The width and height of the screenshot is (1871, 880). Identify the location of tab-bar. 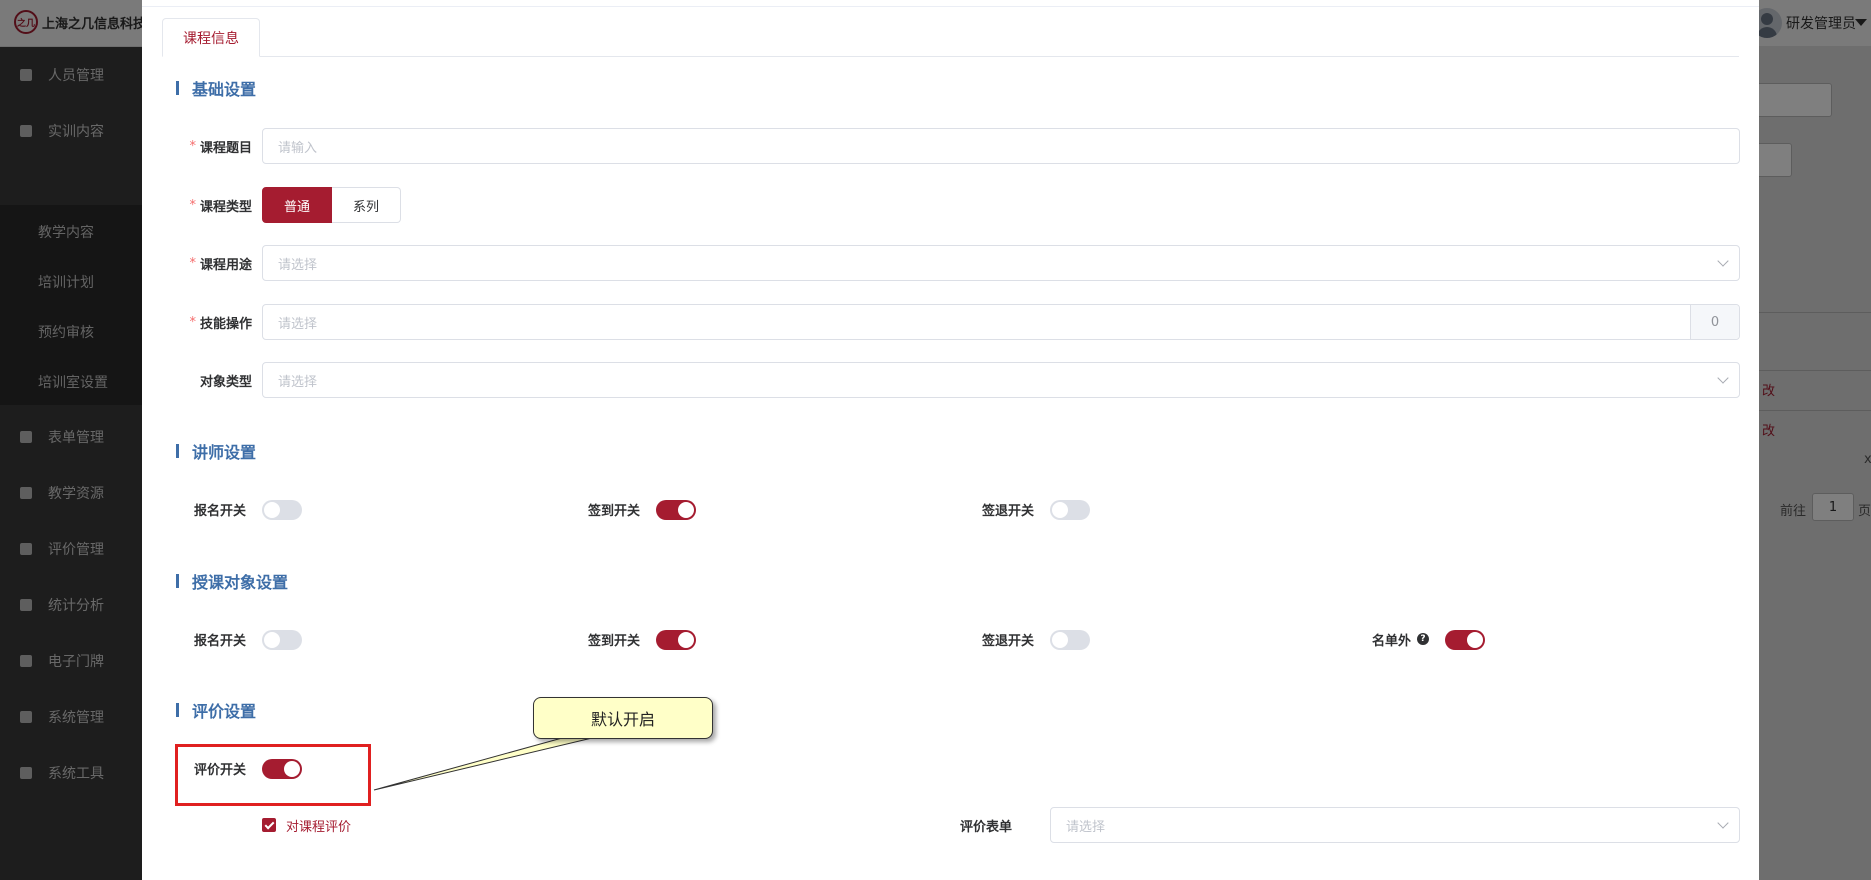
(950, 56).